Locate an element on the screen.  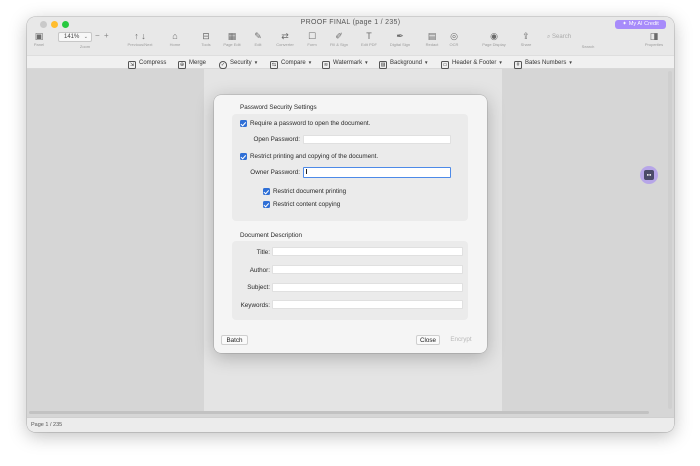
require-open-password-checkbox is located at coordinates (243, 123).